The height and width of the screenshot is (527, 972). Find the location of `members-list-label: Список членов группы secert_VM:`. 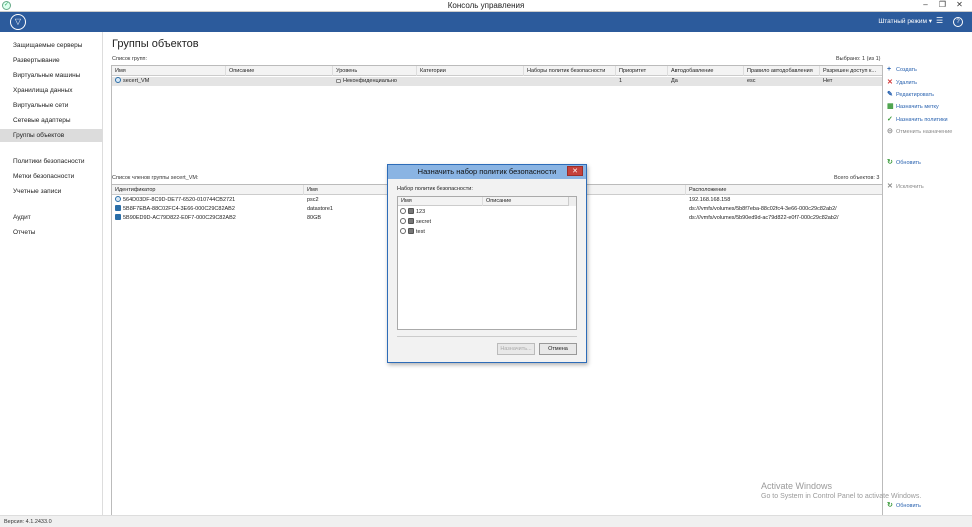

members-list-label: Список членов группы secert_VM: is located at coordinates (155, 178).